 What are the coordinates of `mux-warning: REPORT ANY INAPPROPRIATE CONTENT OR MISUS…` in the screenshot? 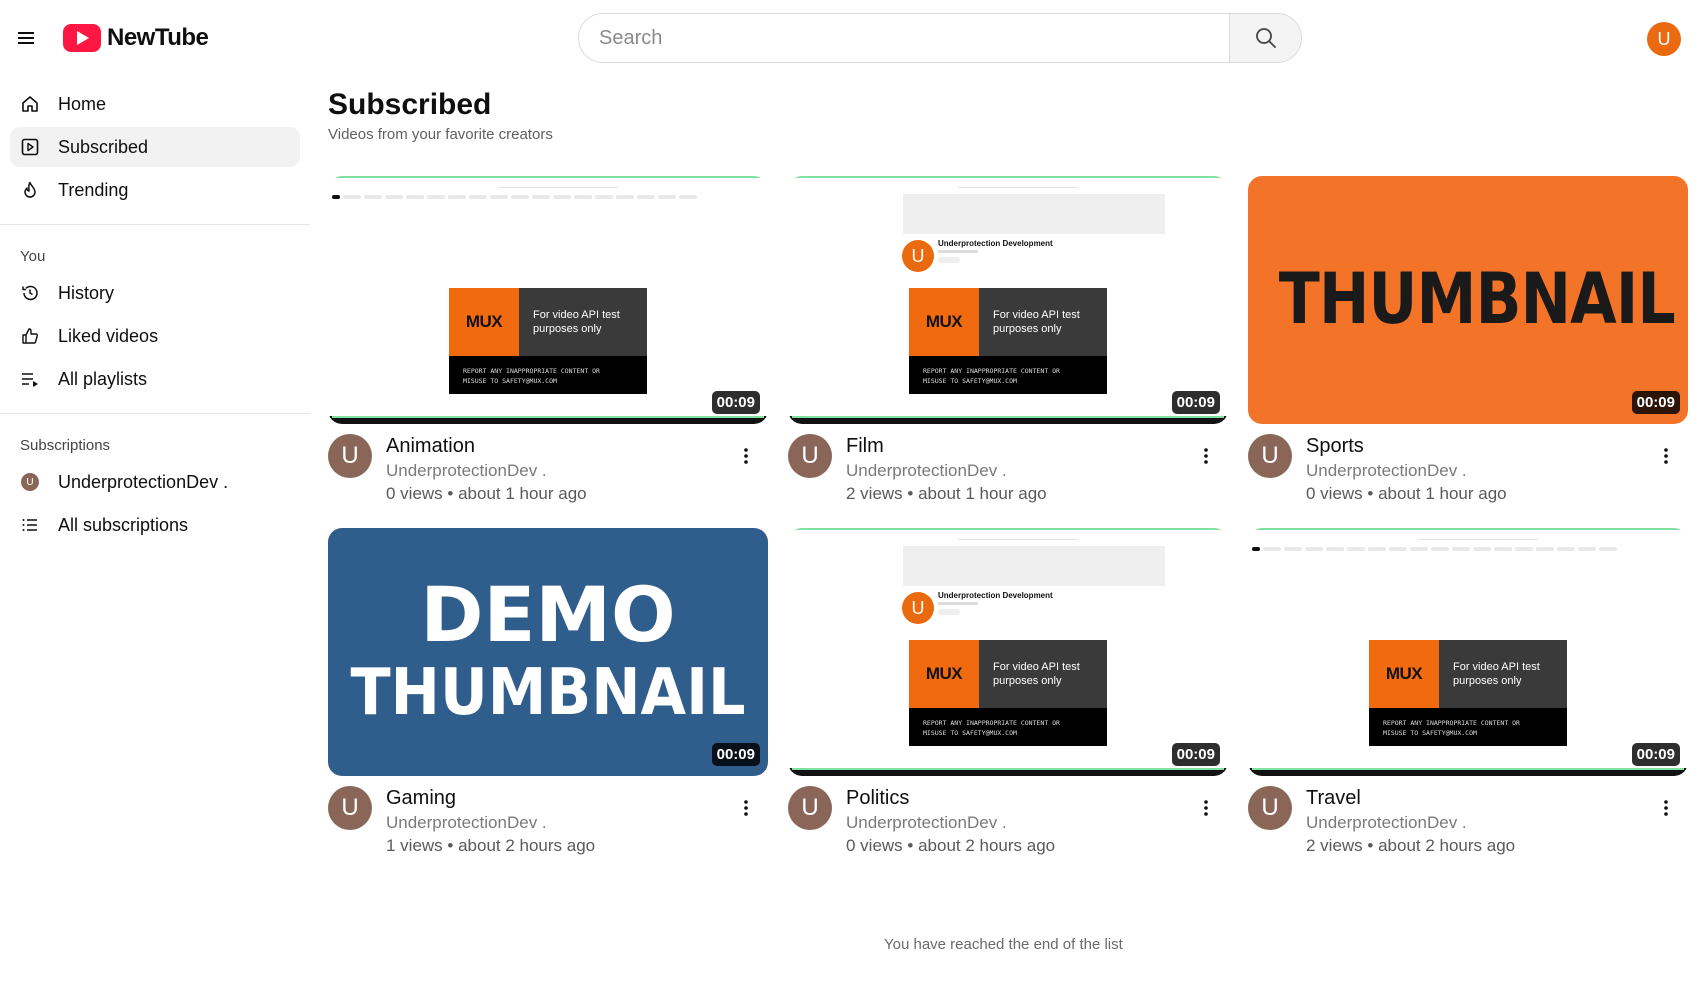 It's located at (531, 376).